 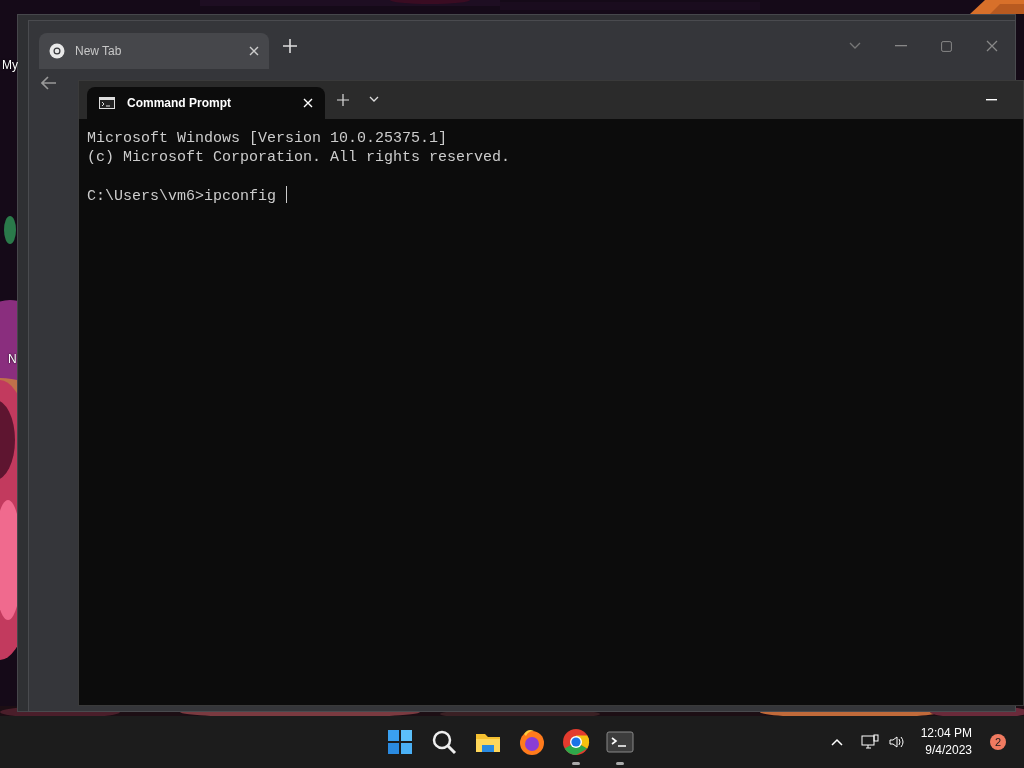 I want to click on notification-badge: 2, so click(x=998, y=742).